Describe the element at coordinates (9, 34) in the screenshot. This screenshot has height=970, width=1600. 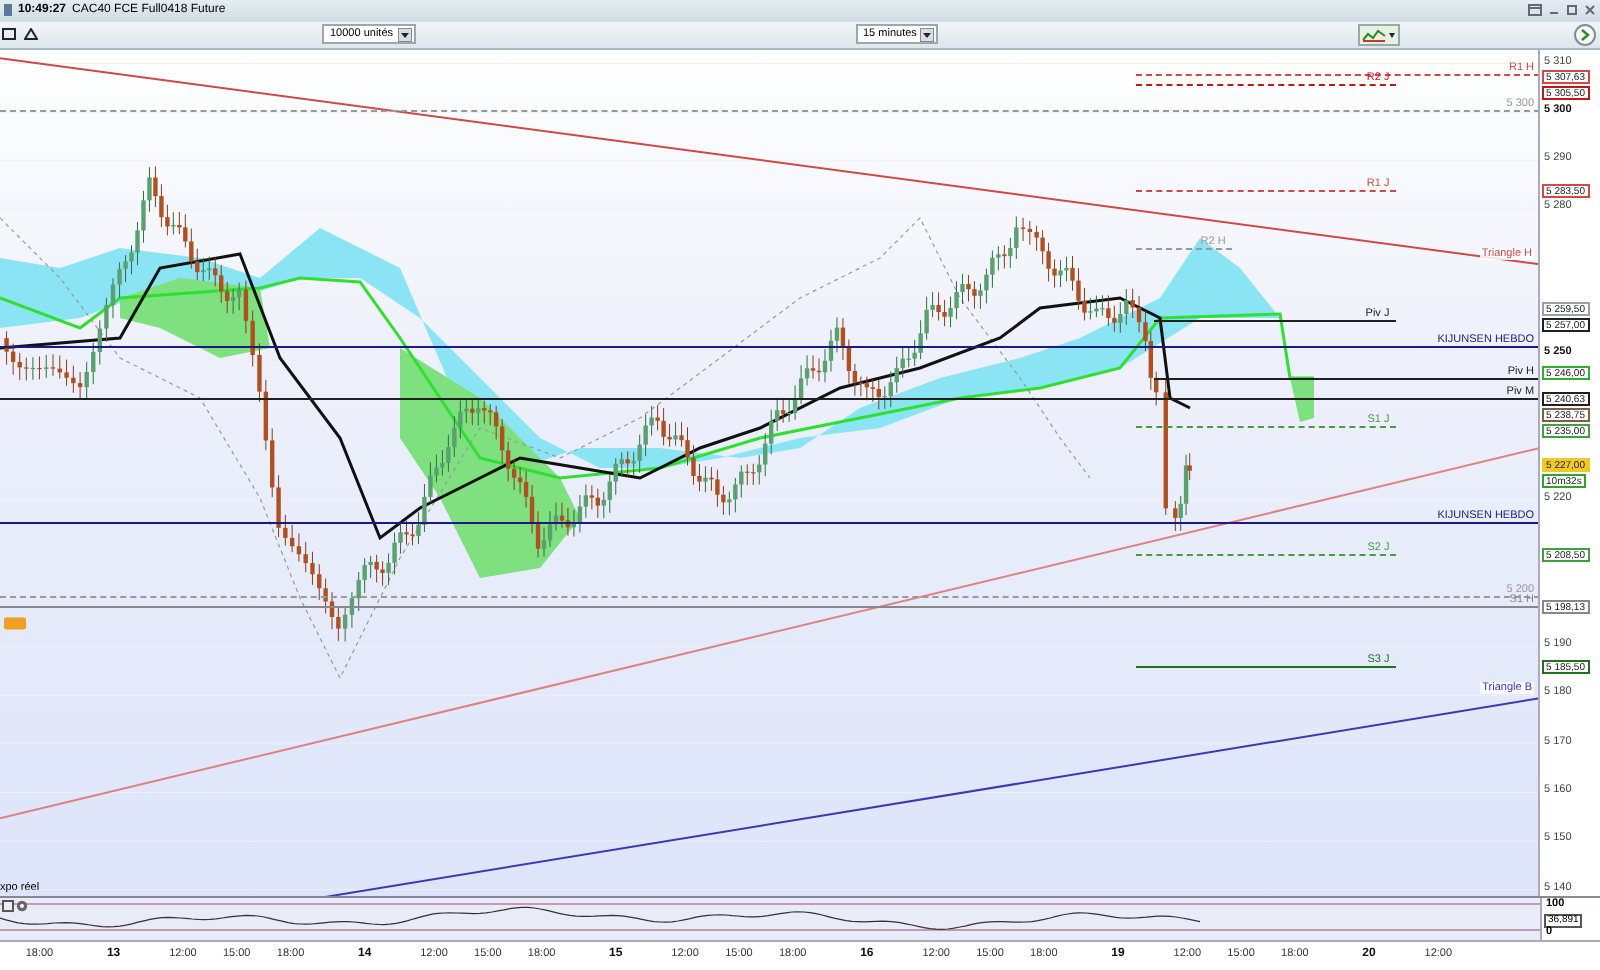
I see `rectangle-icon` at that location.